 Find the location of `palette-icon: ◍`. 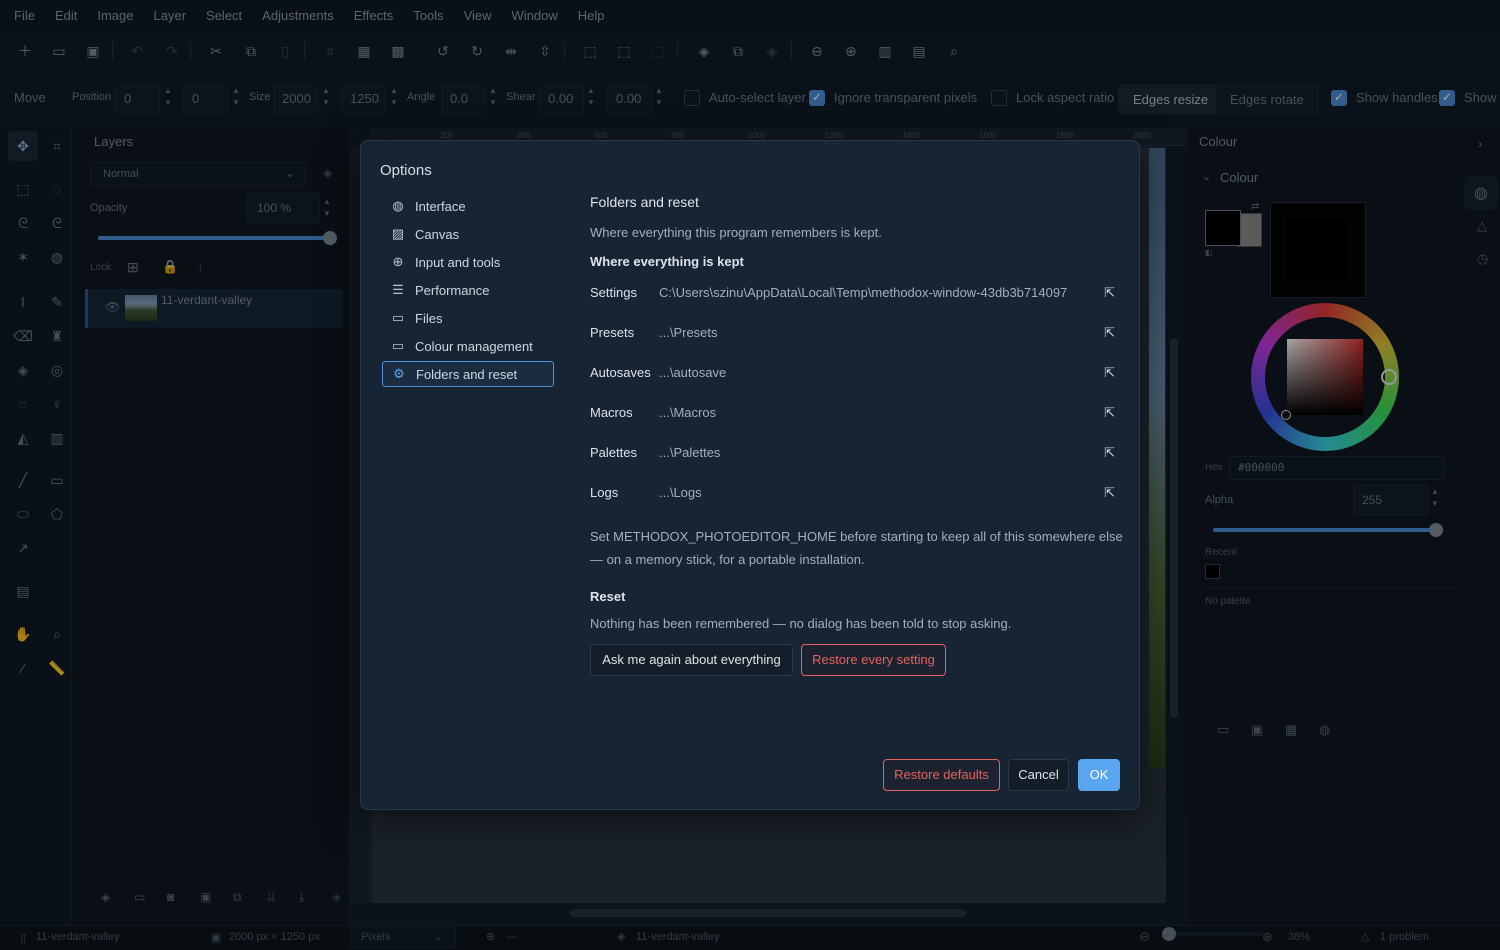

palette-icon: ◍ is located at coordinates (398, 205).